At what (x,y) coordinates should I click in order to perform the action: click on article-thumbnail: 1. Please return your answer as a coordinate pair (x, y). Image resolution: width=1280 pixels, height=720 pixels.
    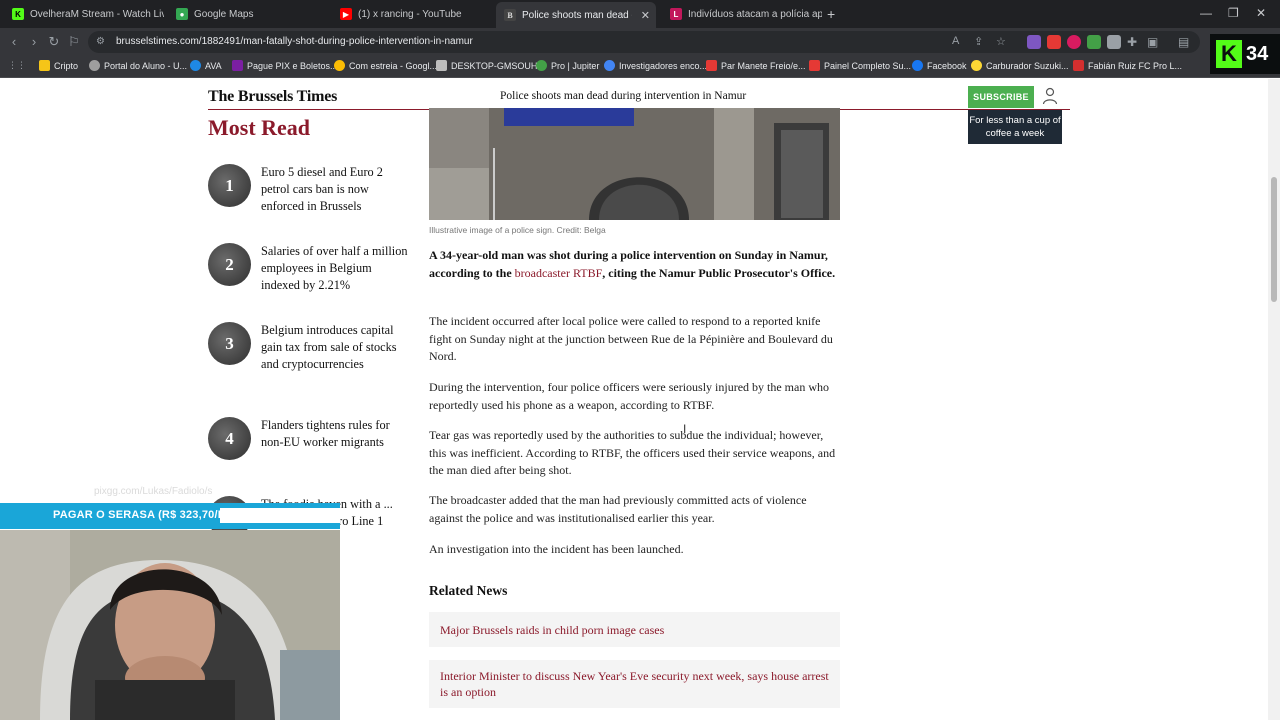
    Looking at the image, I should click on (229, 185).